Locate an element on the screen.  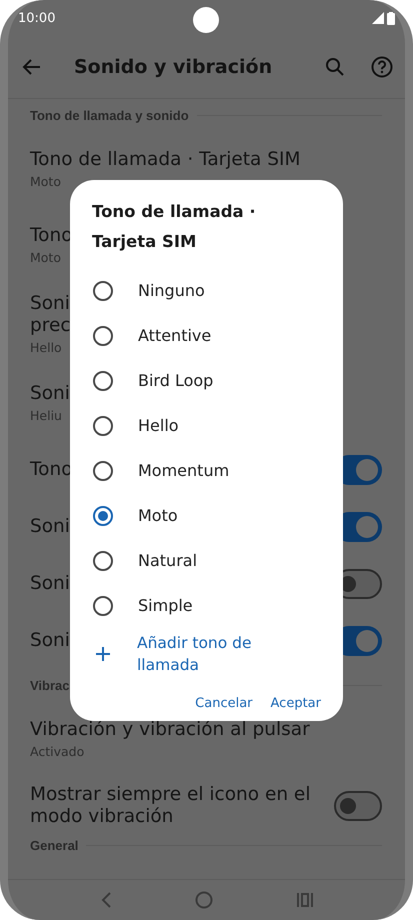
camera-cutout is located at coordinates (206, 20).